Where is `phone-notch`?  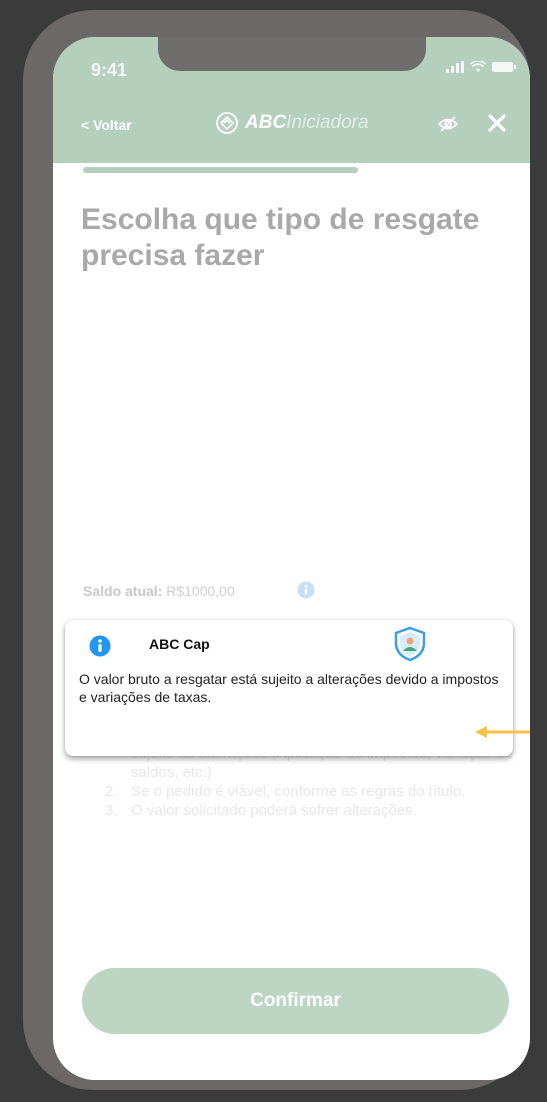
phone-notch is located at coordinates (292, 54).